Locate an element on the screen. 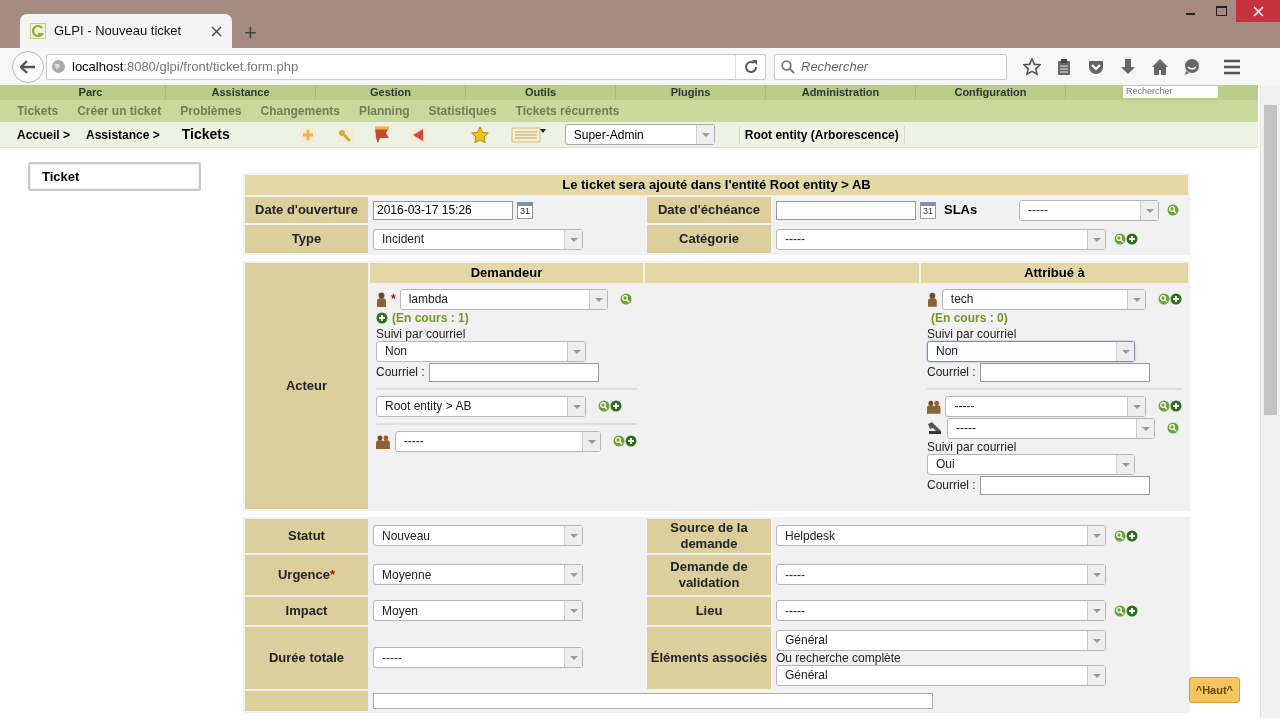  field-label: SLAs is located at coordinates (961, 210).